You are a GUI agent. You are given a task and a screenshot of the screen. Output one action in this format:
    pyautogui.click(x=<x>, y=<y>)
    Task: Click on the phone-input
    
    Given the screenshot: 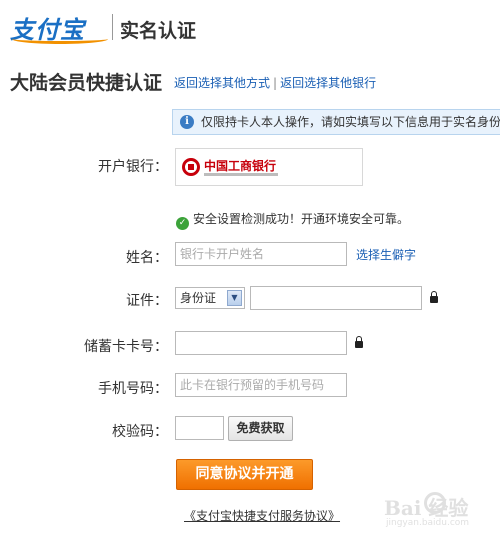 What is the action you would take?
    pyautogui.click(x=261, y=385)
    